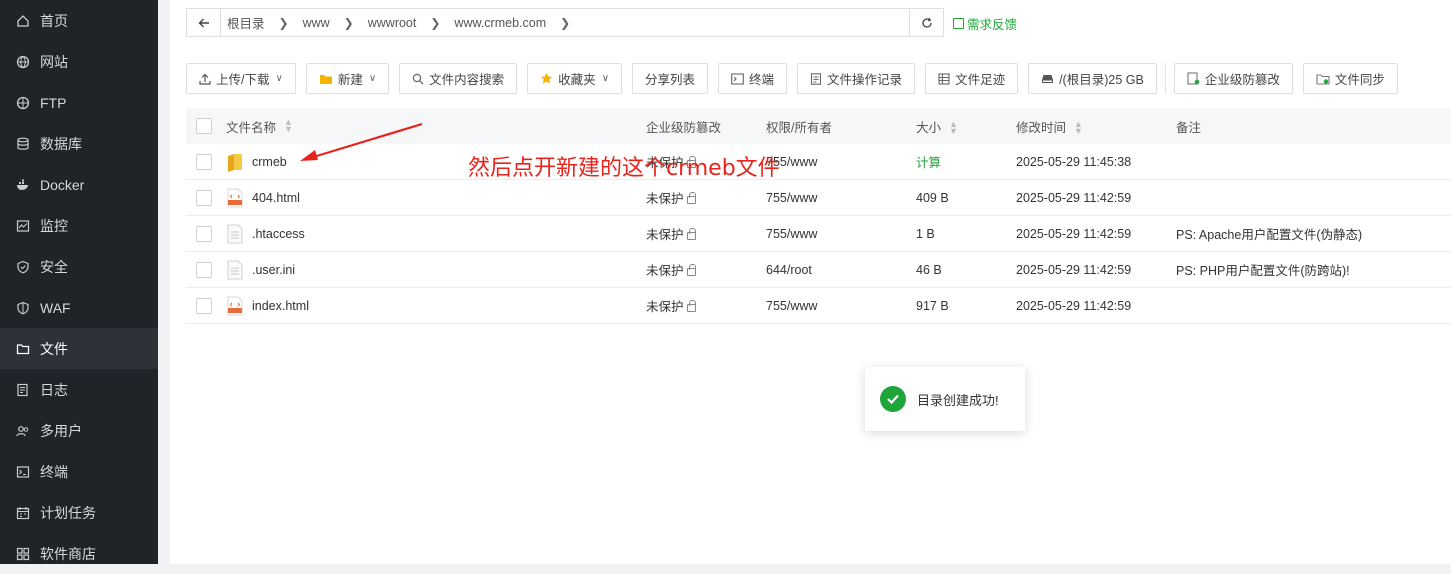  I want to click on tamper-protect-button: 企业级防篡改, so click(1233, 78).